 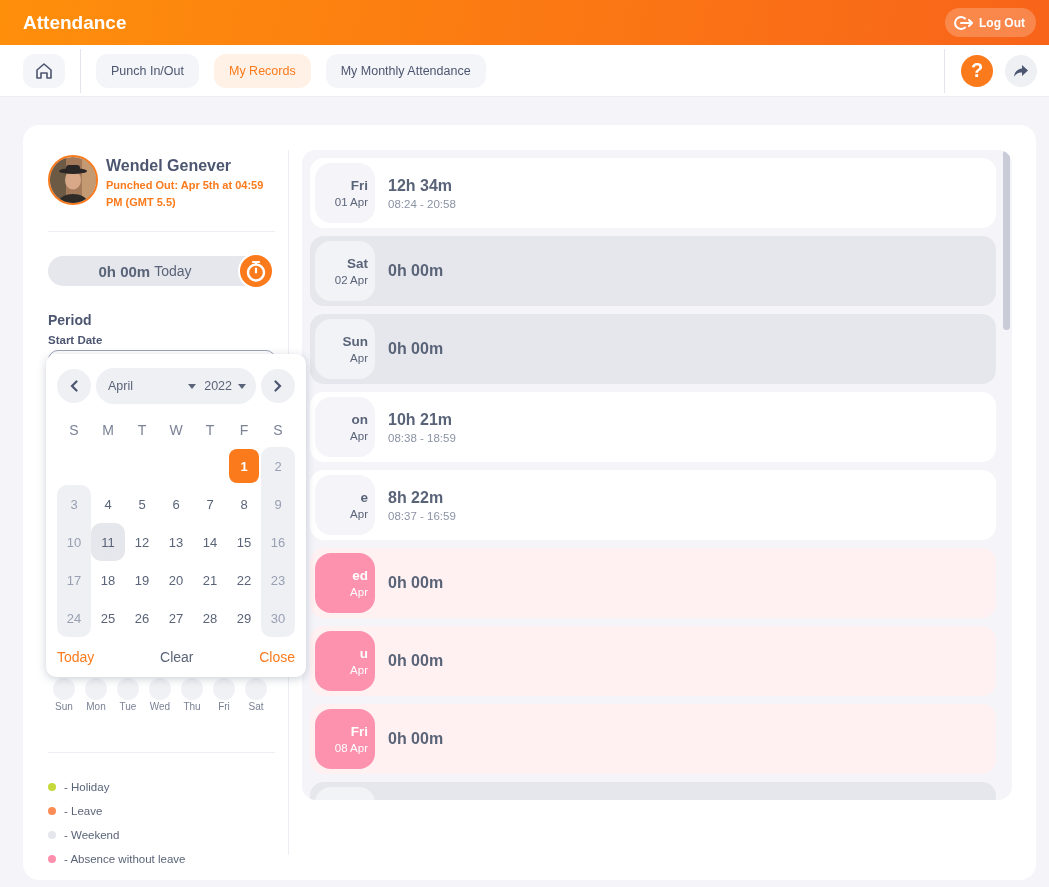 What do you see at coordinates (176, 618) in the screenshot?
I see `calendar-day: 27` at bounding box center [176, 618].